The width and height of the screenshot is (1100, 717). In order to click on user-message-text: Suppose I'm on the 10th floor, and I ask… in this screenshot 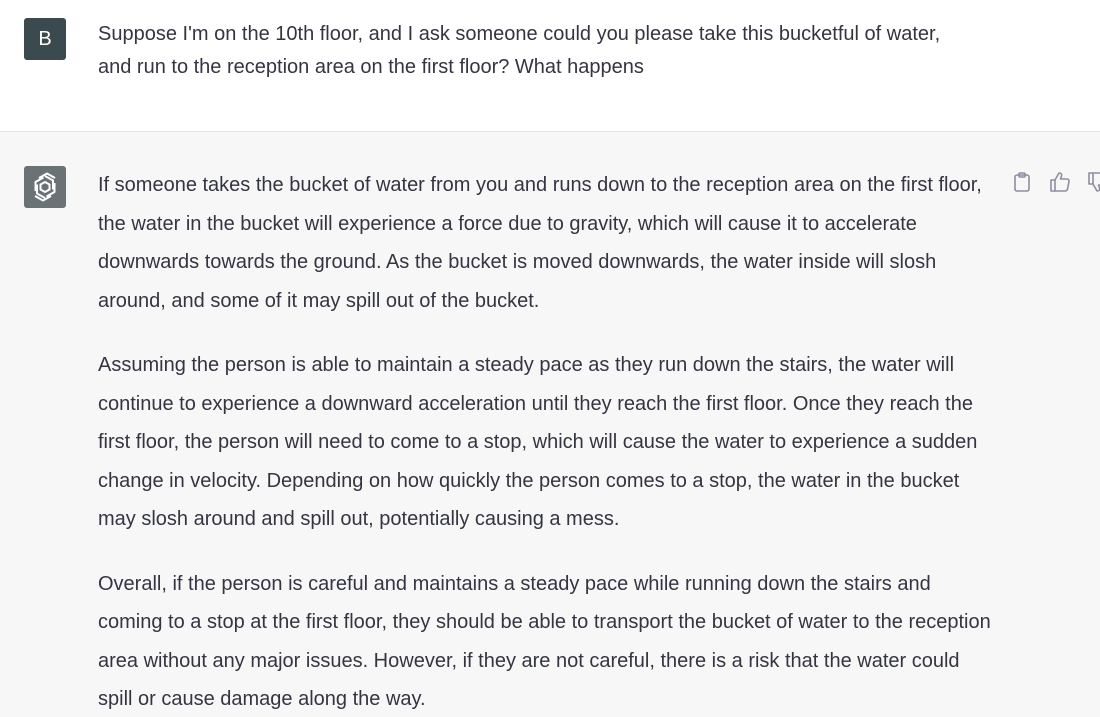, I will do `click(519, 50)`.